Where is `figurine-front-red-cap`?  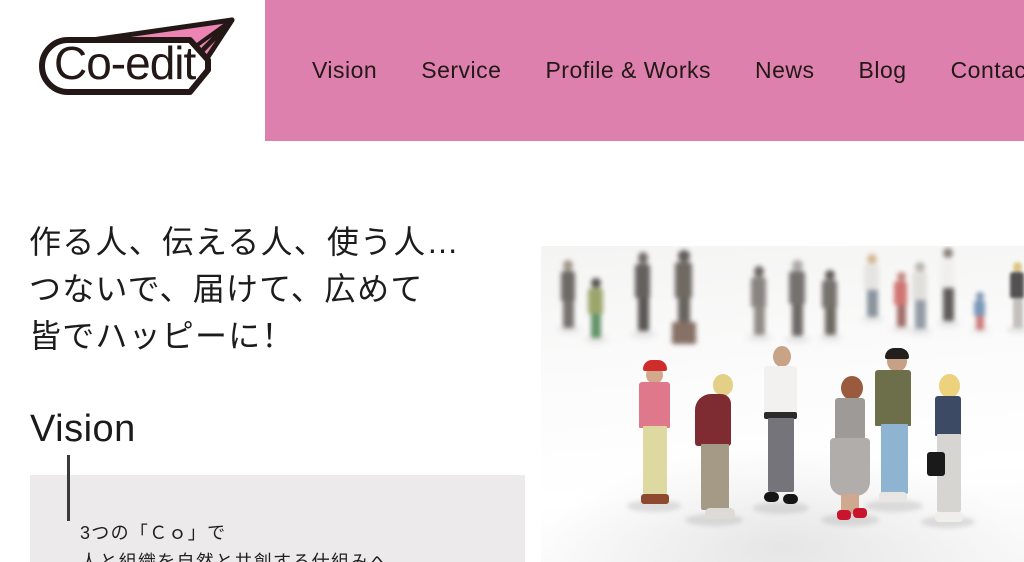 figurine-front-red-cap is located at coordinates (654, 435).